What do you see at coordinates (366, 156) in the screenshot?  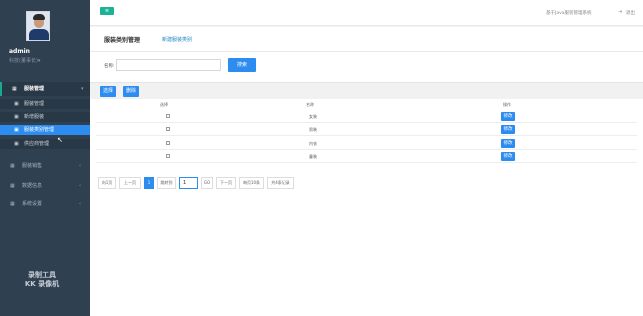 I see `table-row: 童装 修改` at bounding box center [366, 156].